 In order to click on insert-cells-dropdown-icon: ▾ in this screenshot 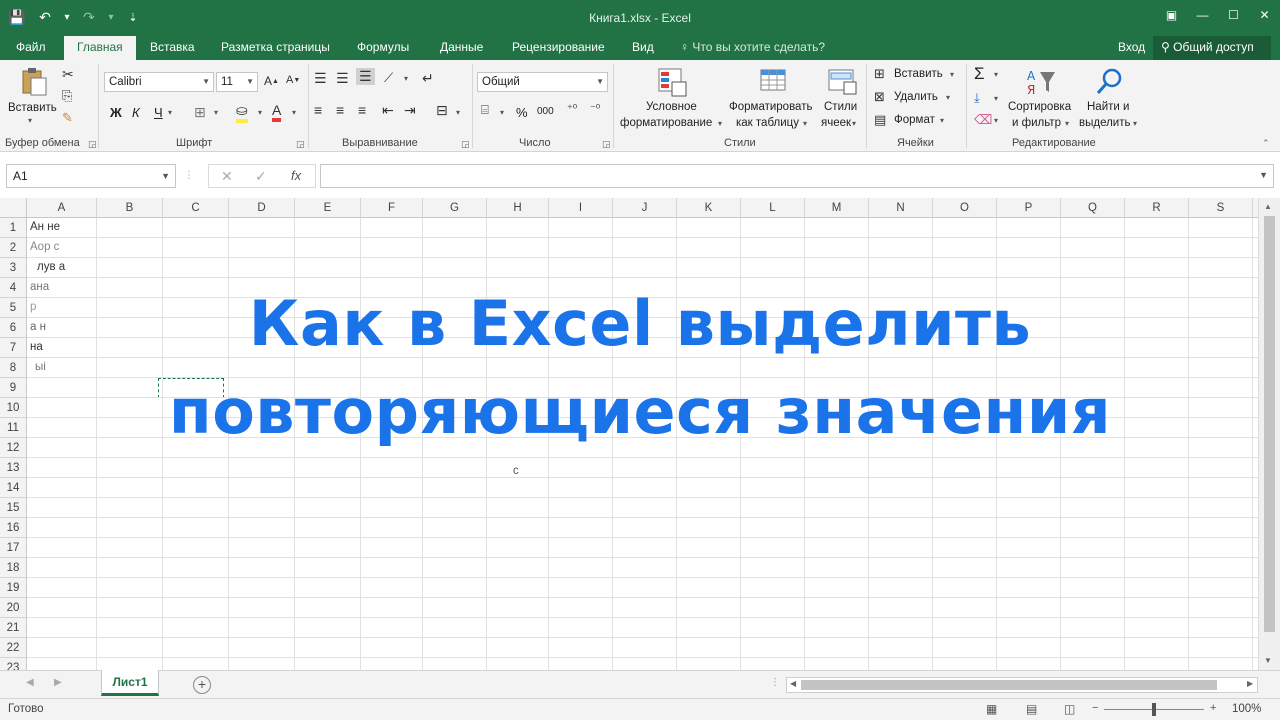, I will do `click(952, 74)`.